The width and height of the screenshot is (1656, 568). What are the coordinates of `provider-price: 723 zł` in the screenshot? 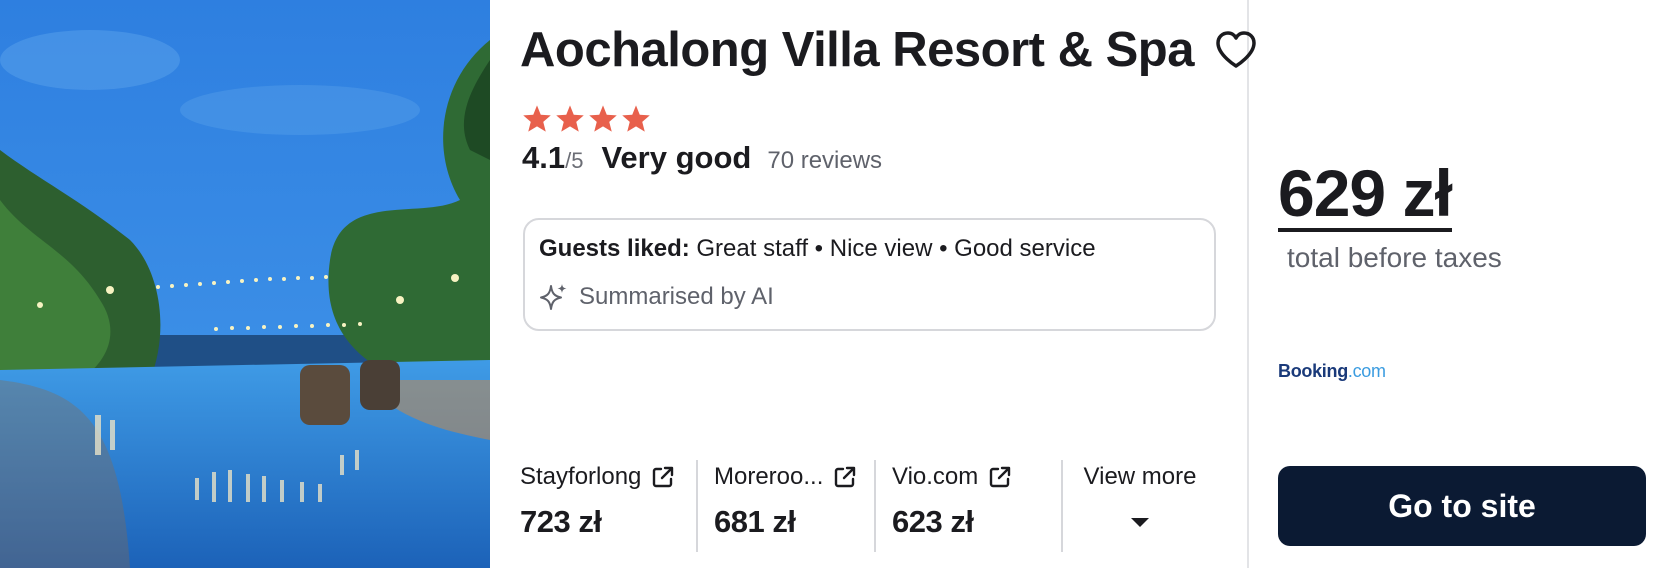 It's located at (561, 521).